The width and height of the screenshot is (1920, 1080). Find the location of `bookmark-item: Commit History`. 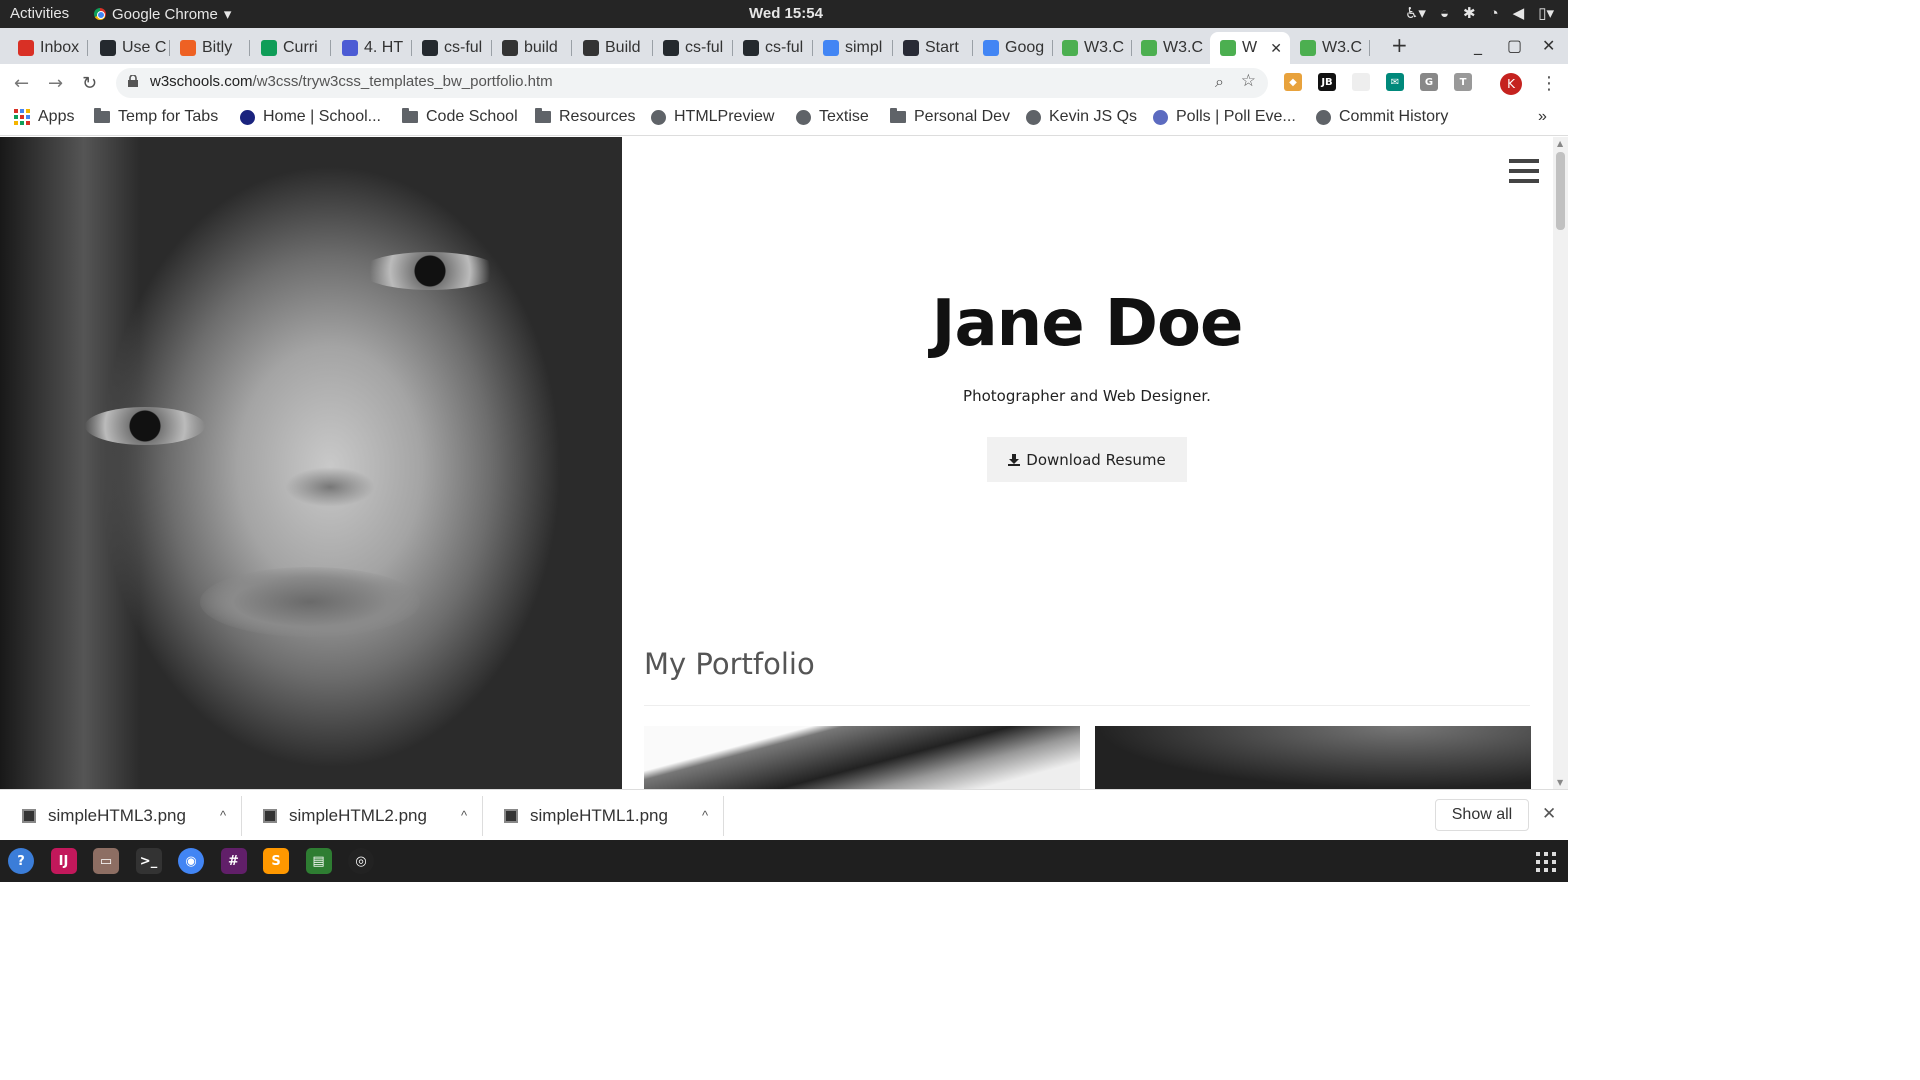

bookmark-item: Commit History is located at coordinates (1382, 117).